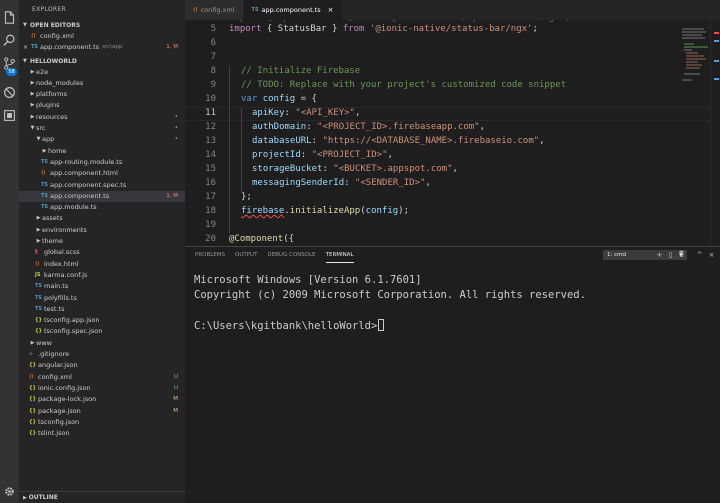 The height and width of the screenshot is (503, 720). What do you see at coordinates (102, 241) in the screenshot?
I see `tree-folder: ▶ theme` at bounding box center [102, 241].